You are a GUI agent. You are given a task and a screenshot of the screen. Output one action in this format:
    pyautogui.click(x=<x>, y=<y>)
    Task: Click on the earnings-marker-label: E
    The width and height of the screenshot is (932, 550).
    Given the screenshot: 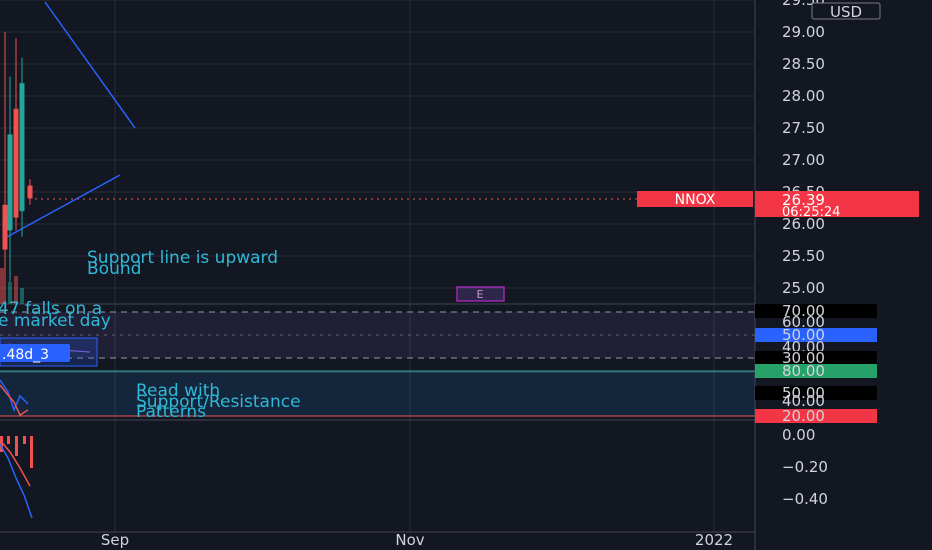 What is the action you would take?
    pyautogui.click(x=480, y=294)
    